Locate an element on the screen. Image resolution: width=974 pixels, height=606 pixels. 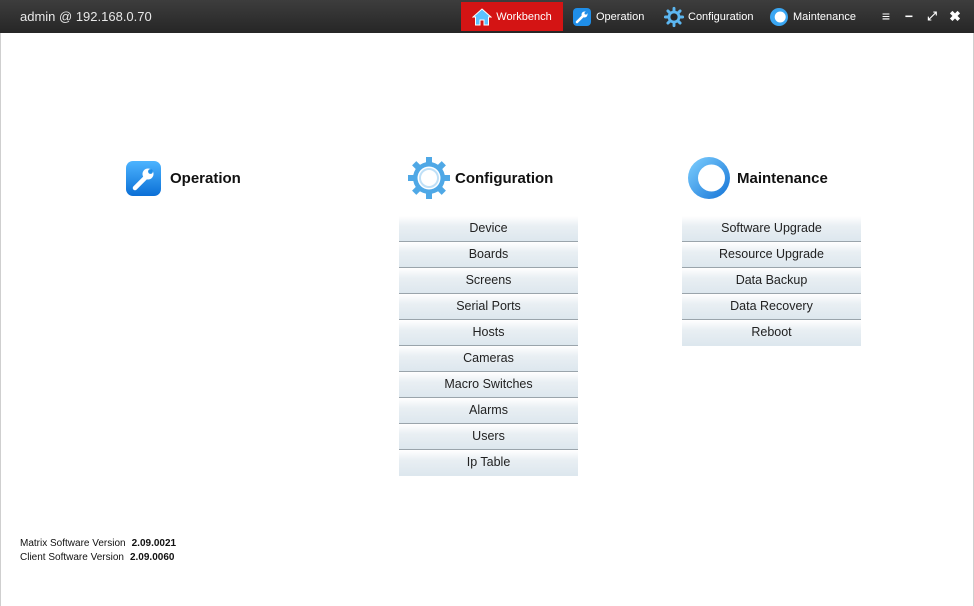
menu-item-hosts: Hosts is located at coordinates (488, 333).